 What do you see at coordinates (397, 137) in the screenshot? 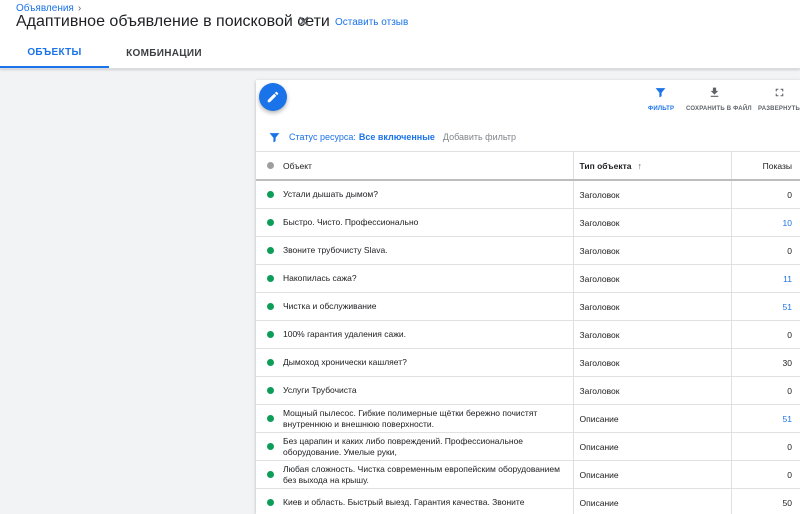
I see `filter-value: Все включенные` at bounding box center [397, 137].